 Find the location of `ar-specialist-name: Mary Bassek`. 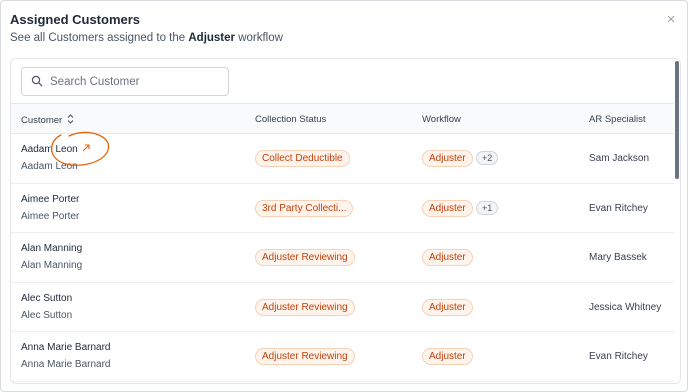

ar-specialist-name: Mary Bassek is located at coordinates (618, 257).